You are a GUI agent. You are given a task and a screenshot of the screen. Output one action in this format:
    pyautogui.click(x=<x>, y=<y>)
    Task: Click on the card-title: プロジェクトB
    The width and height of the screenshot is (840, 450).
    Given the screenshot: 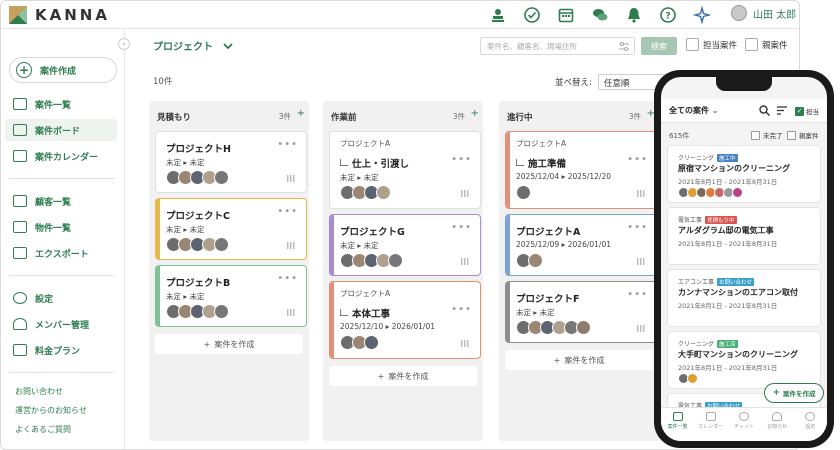 What is the action you would take?
    pyautogui.click(x=198, y=282)
    